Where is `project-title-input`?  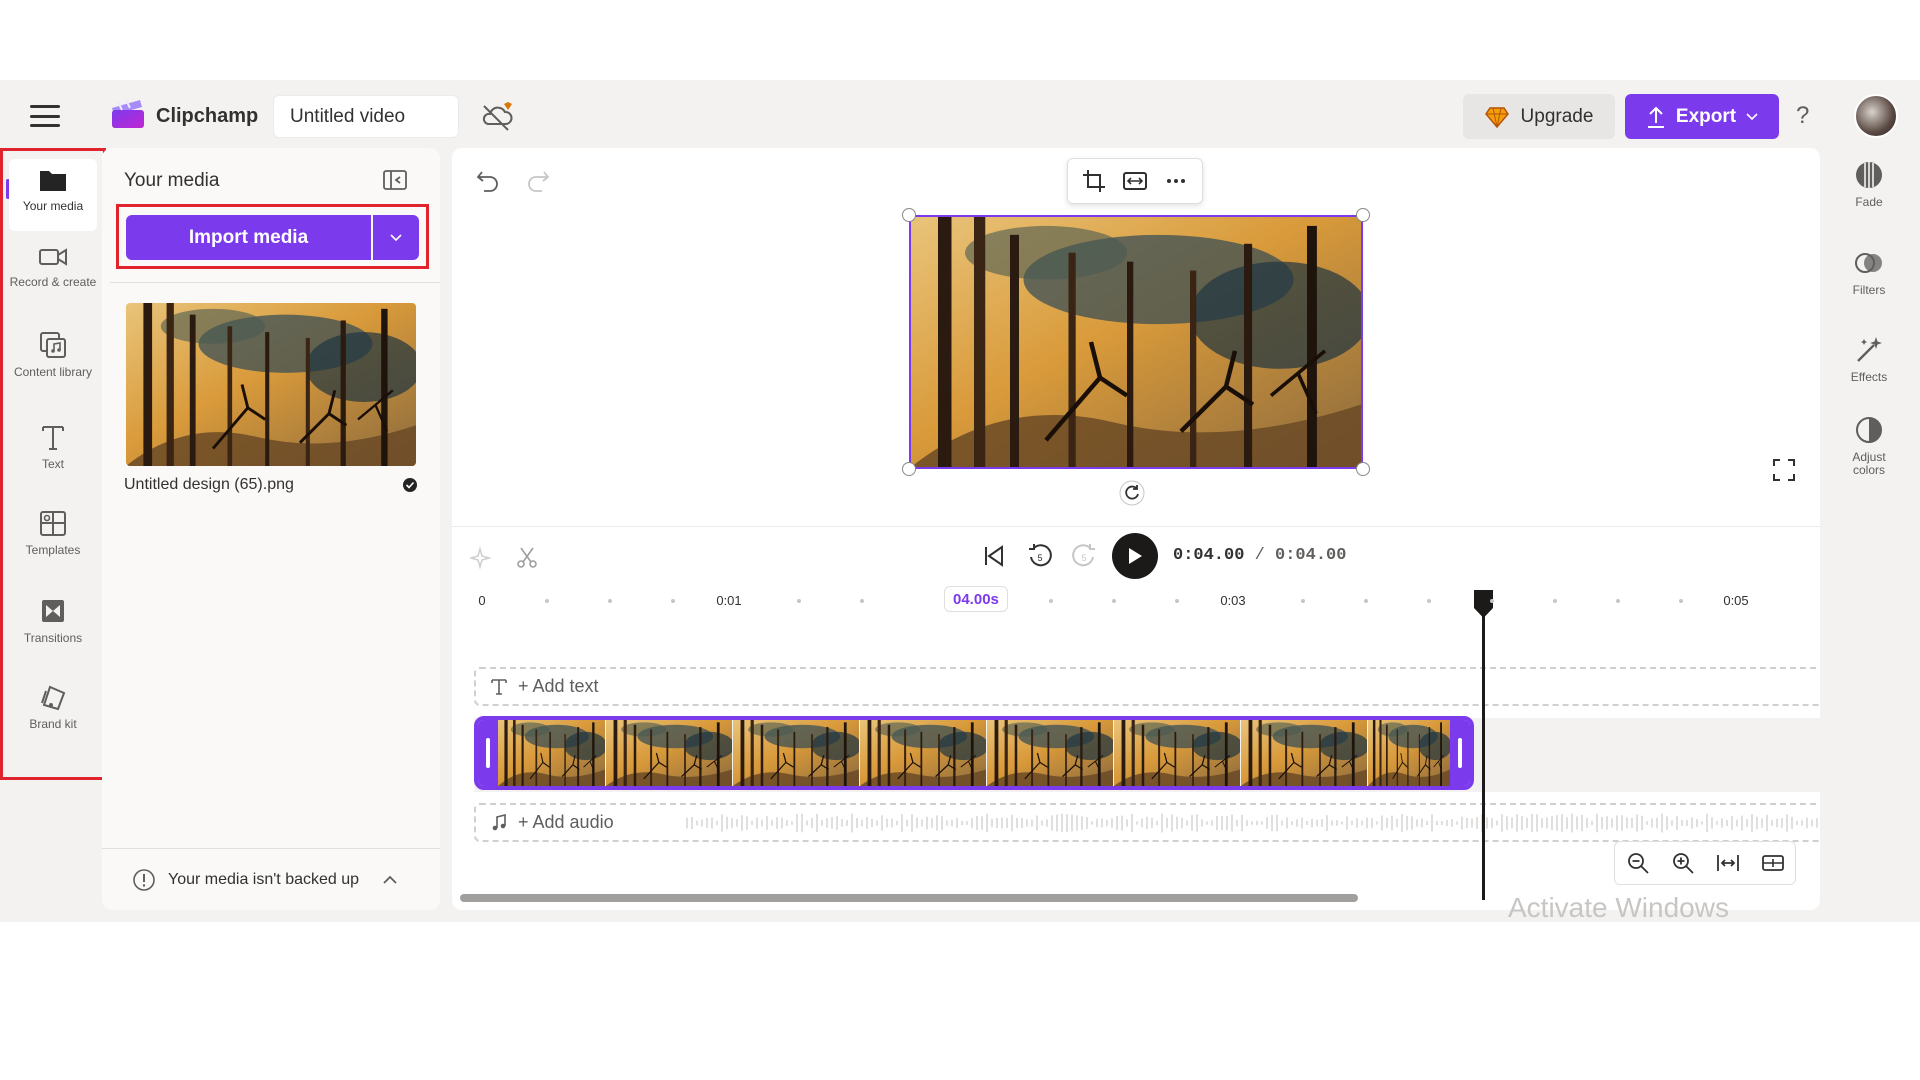 project-title-input is located at coordinates (366, 116).